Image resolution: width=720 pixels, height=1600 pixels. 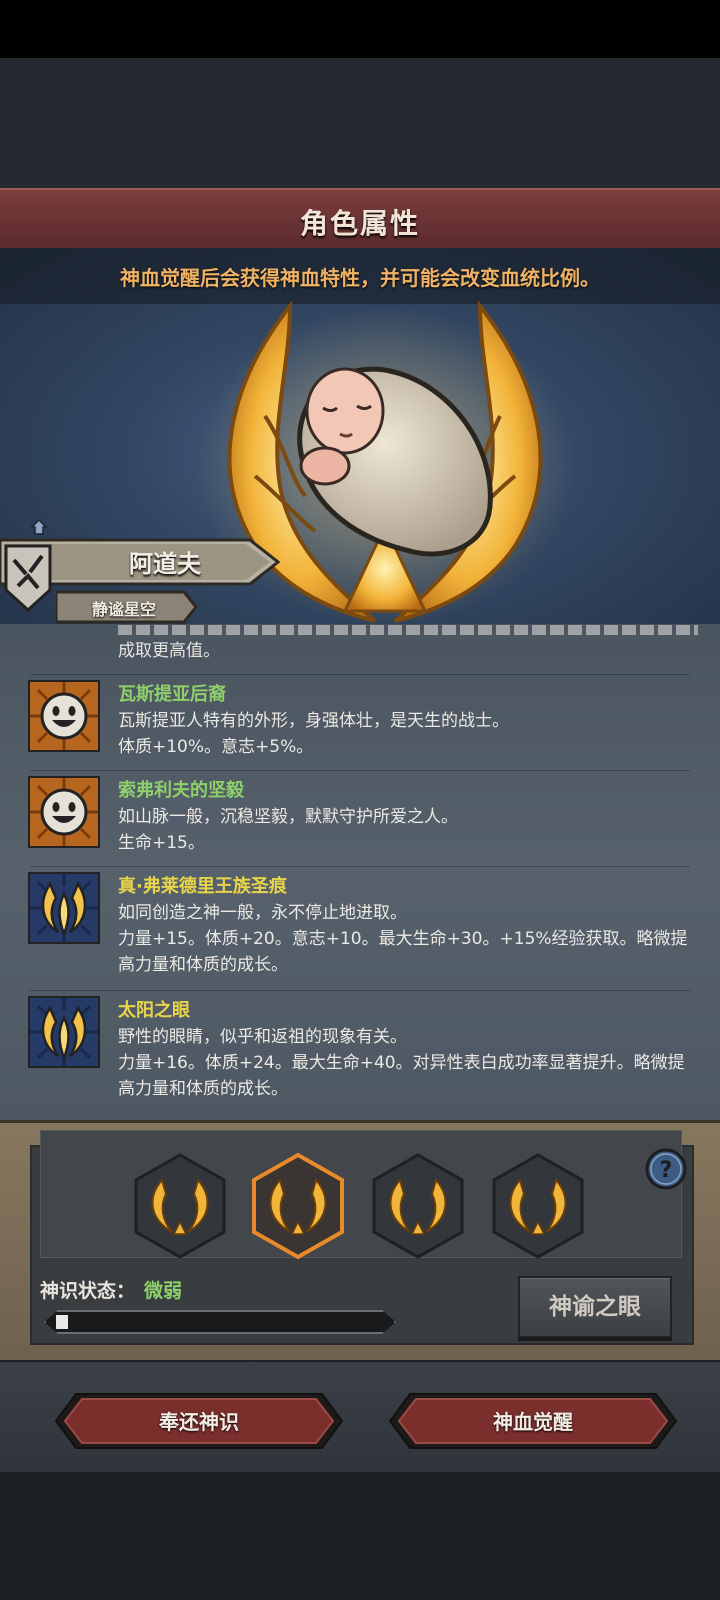 I want to click on divine-status-value: 微弱, so click(x=163, y=1291).